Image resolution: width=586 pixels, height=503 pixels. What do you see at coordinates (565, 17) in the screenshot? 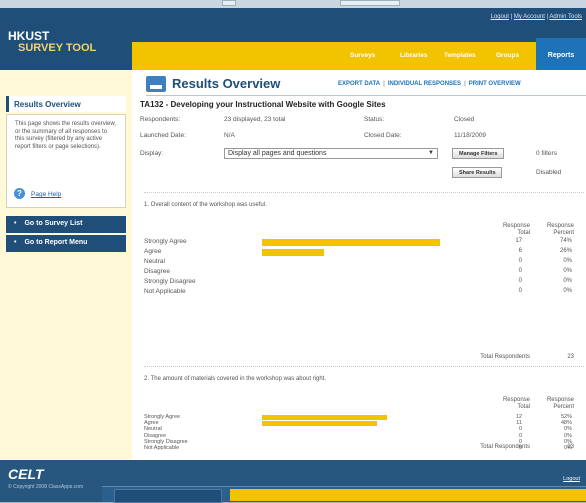
I see `admin-tools-link: Admin Tools` at bounding box center [565, 17].